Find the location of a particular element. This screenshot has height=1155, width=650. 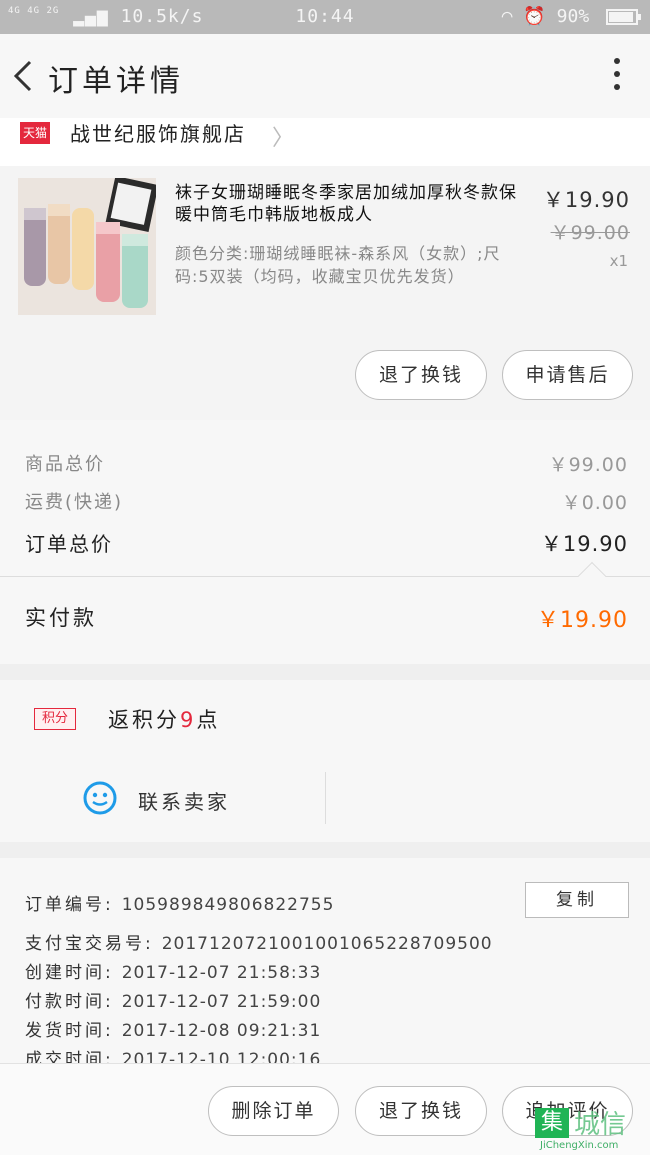

alipay-row: 支付宝交易号: 2017120721001001065228709500 is located at coordinates (259, 941).